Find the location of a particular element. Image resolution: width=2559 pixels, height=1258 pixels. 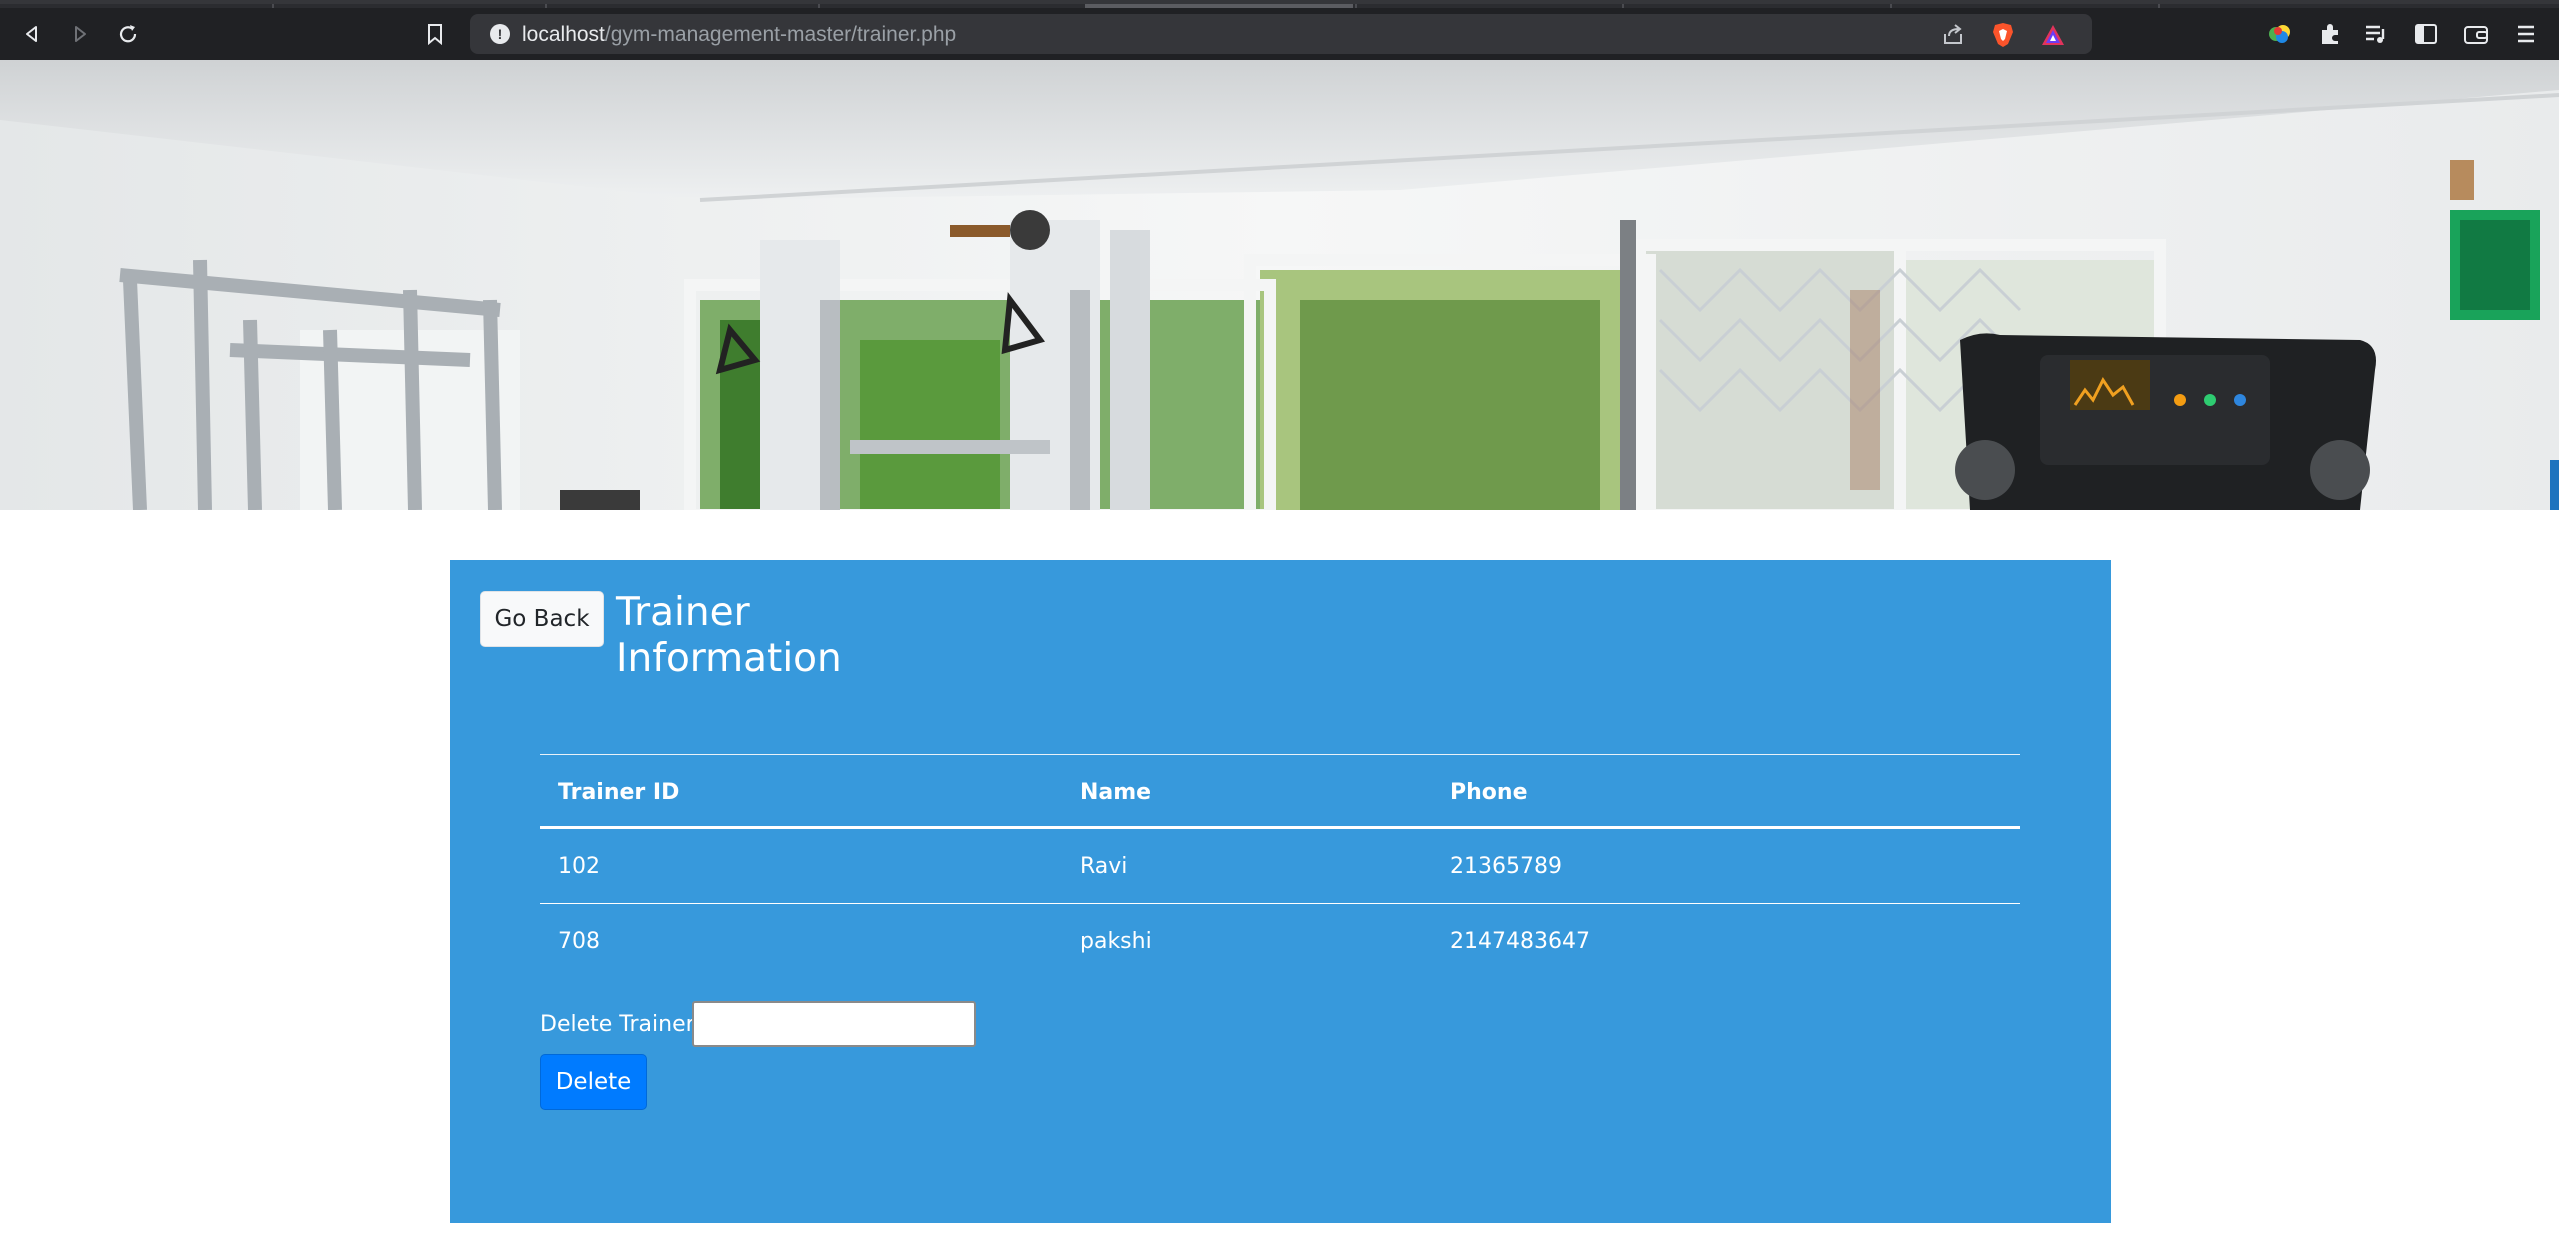

cell-trainer-id: 708 is located at coordinates (579, 941).